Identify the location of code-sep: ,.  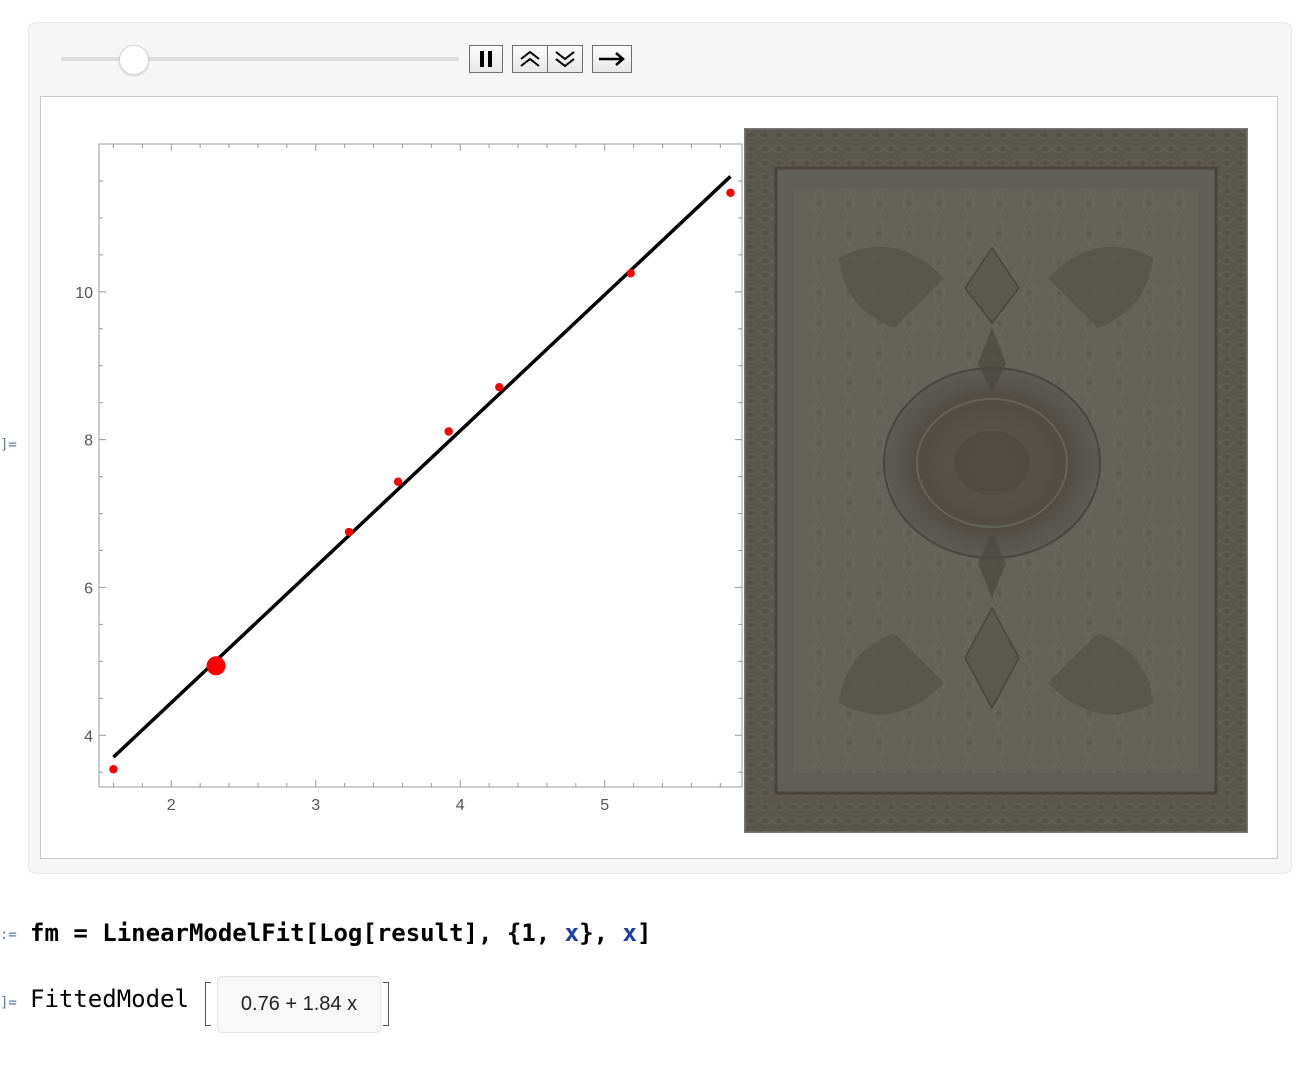
(492, 933).